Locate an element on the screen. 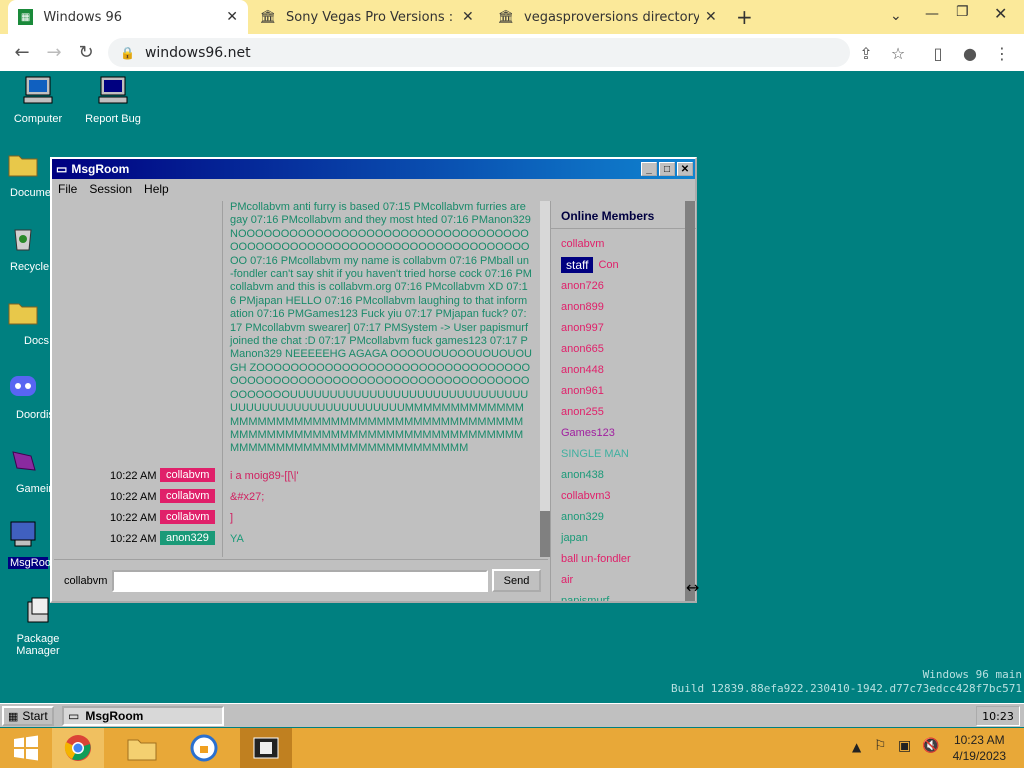  taskbar-item-msgroom: ▭ MsgRoom is located at coordinates (143, 716).